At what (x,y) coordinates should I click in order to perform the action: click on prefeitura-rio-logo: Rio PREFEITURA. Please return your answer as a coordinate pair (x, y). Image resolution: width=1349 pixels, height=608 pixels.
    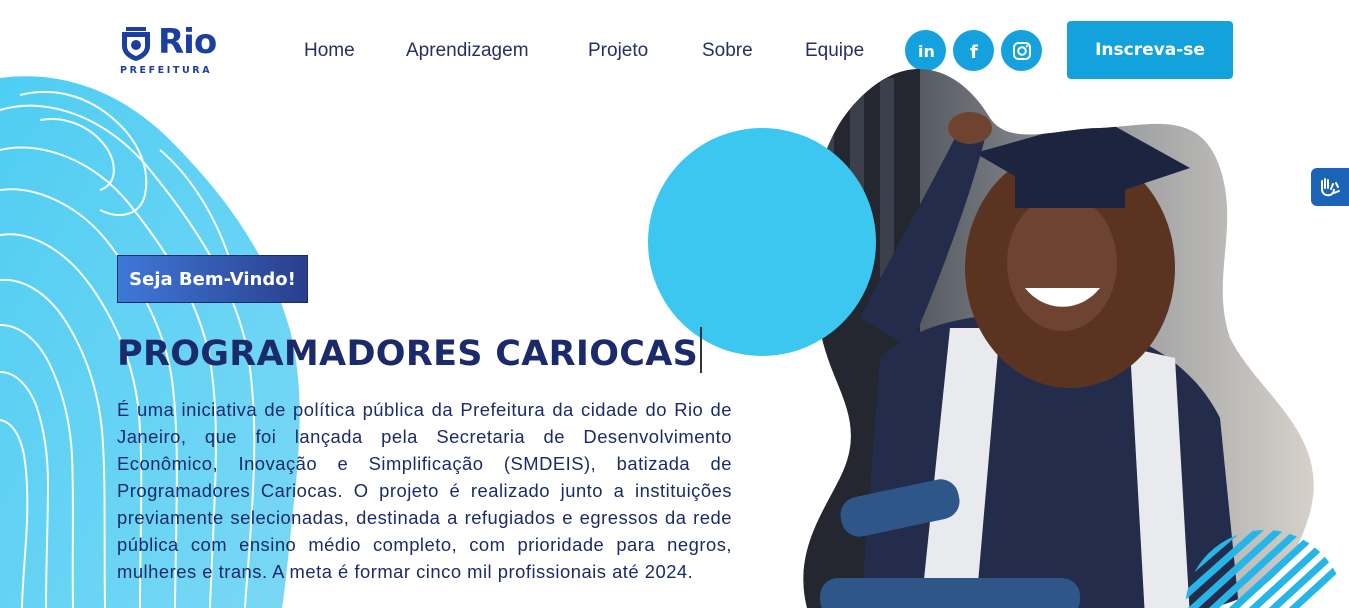
    Looking at the image, I should click on (173, 50).